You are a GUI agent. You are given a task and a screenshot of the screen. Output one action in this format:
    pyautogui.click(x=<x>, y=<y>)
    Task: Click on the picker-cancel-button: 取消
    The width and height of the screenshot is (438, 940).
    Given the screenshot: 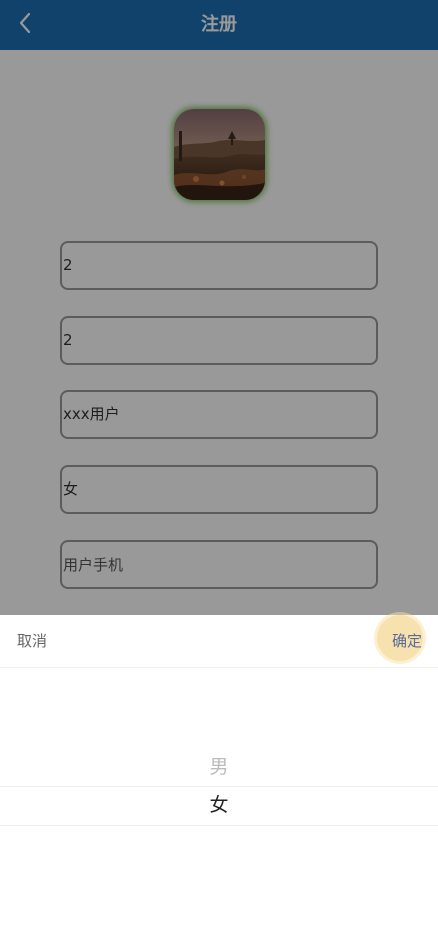 What is the action you would take?
    pyautogui.click(x=32, y=641)
    